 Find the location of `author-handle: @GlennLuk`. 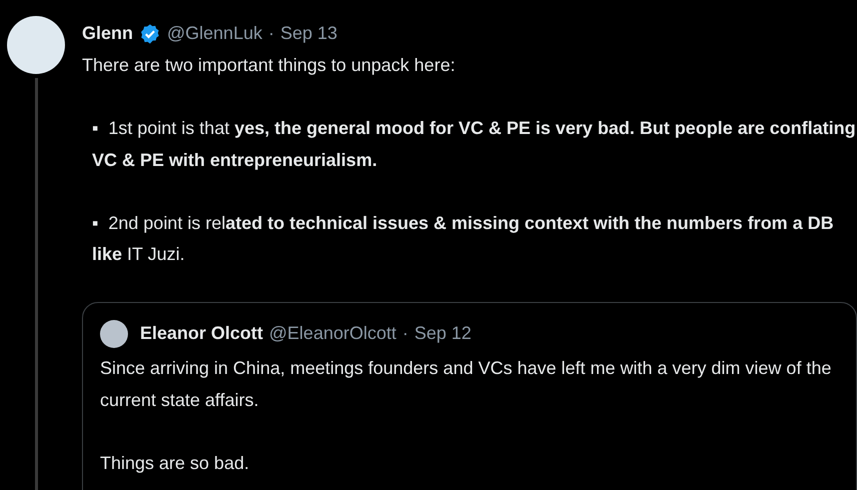

author-handle: @GlennLuk is located at coordinates (214, 34).